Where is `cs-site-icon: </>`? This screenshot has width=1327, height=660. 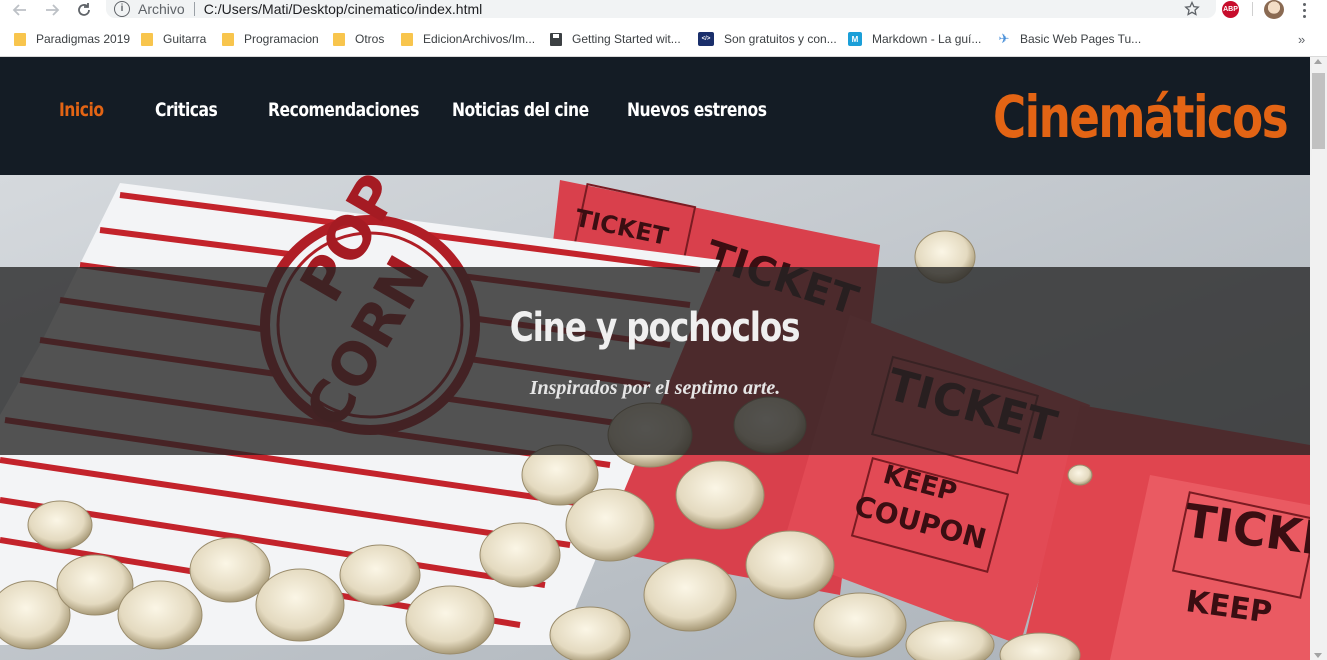 cs-site-icon: </> is located at coordinates (706, 39).